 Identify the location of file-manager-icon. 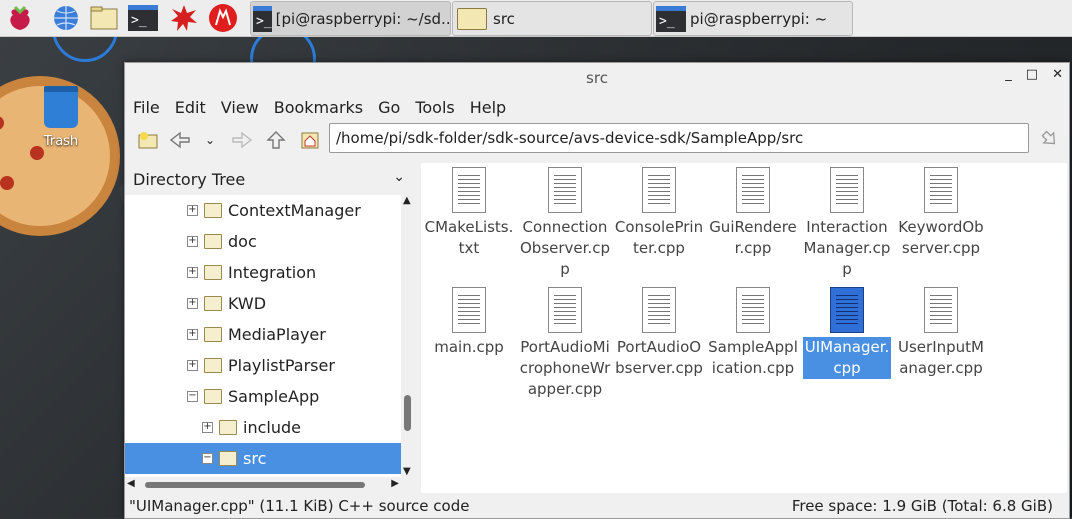
(105, 18).